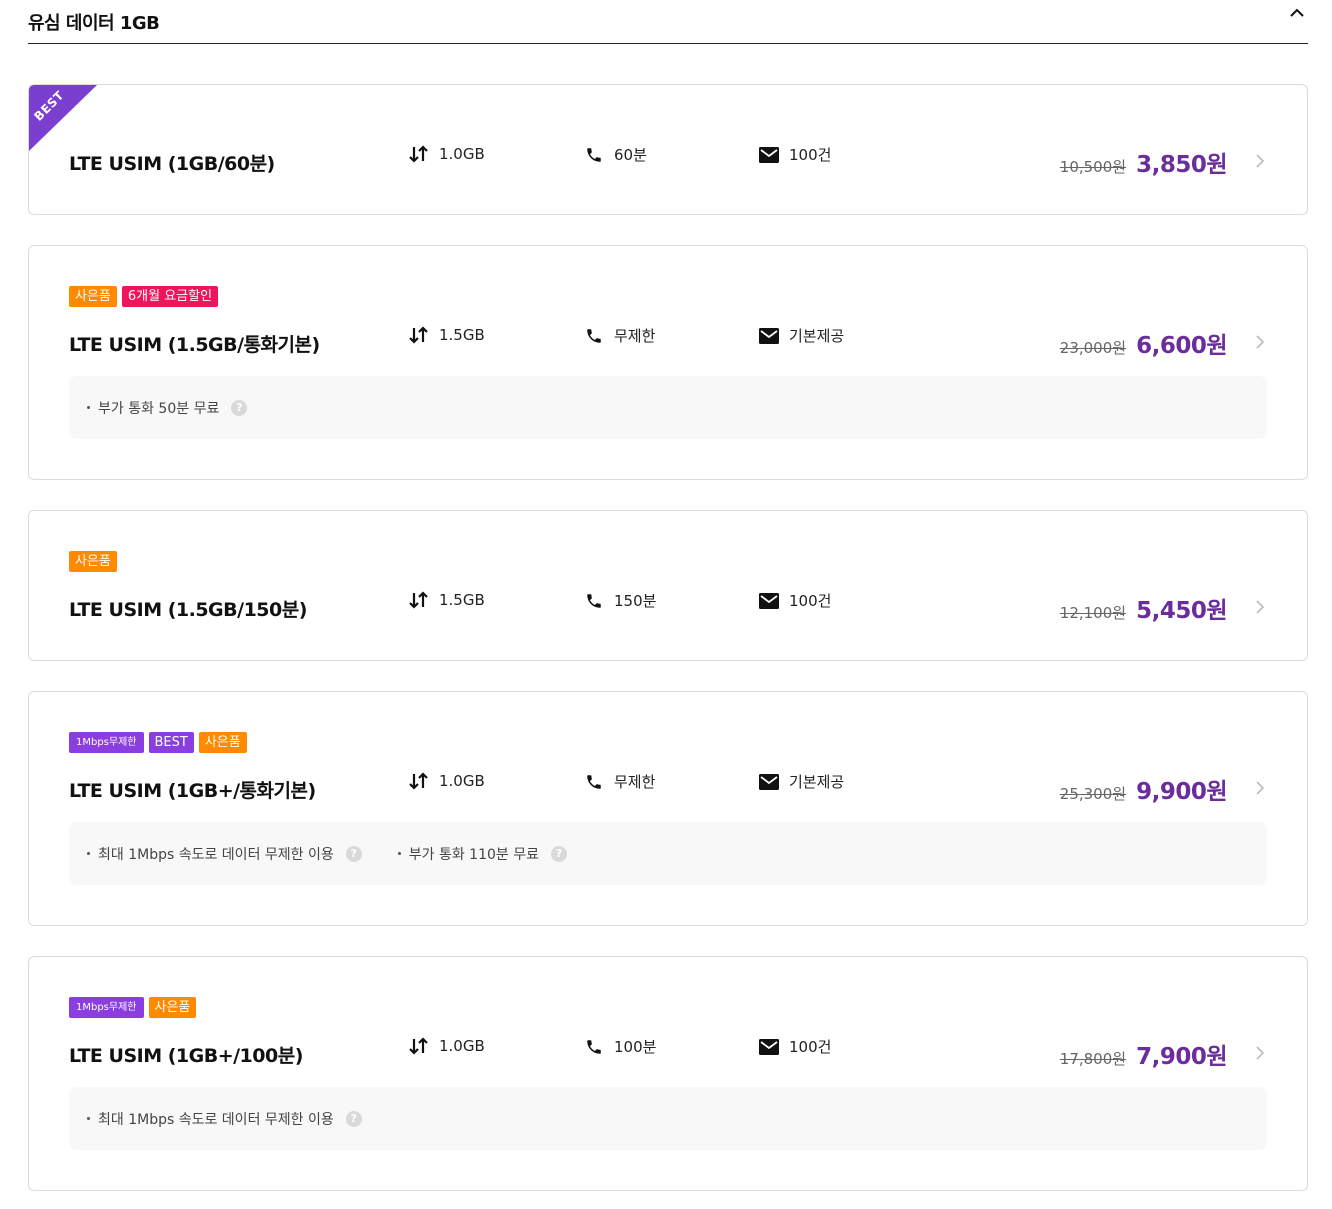  What do you see at coordinates (1093, 1059) in the screenshot?
I see `original-price: 17,800원` at bounding box center [1093, 1059].